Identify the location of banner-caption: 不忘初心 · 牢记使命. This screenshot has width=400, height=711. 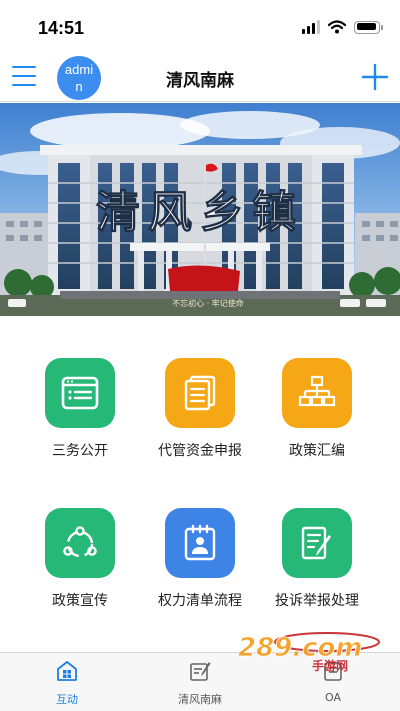
(208, 303).